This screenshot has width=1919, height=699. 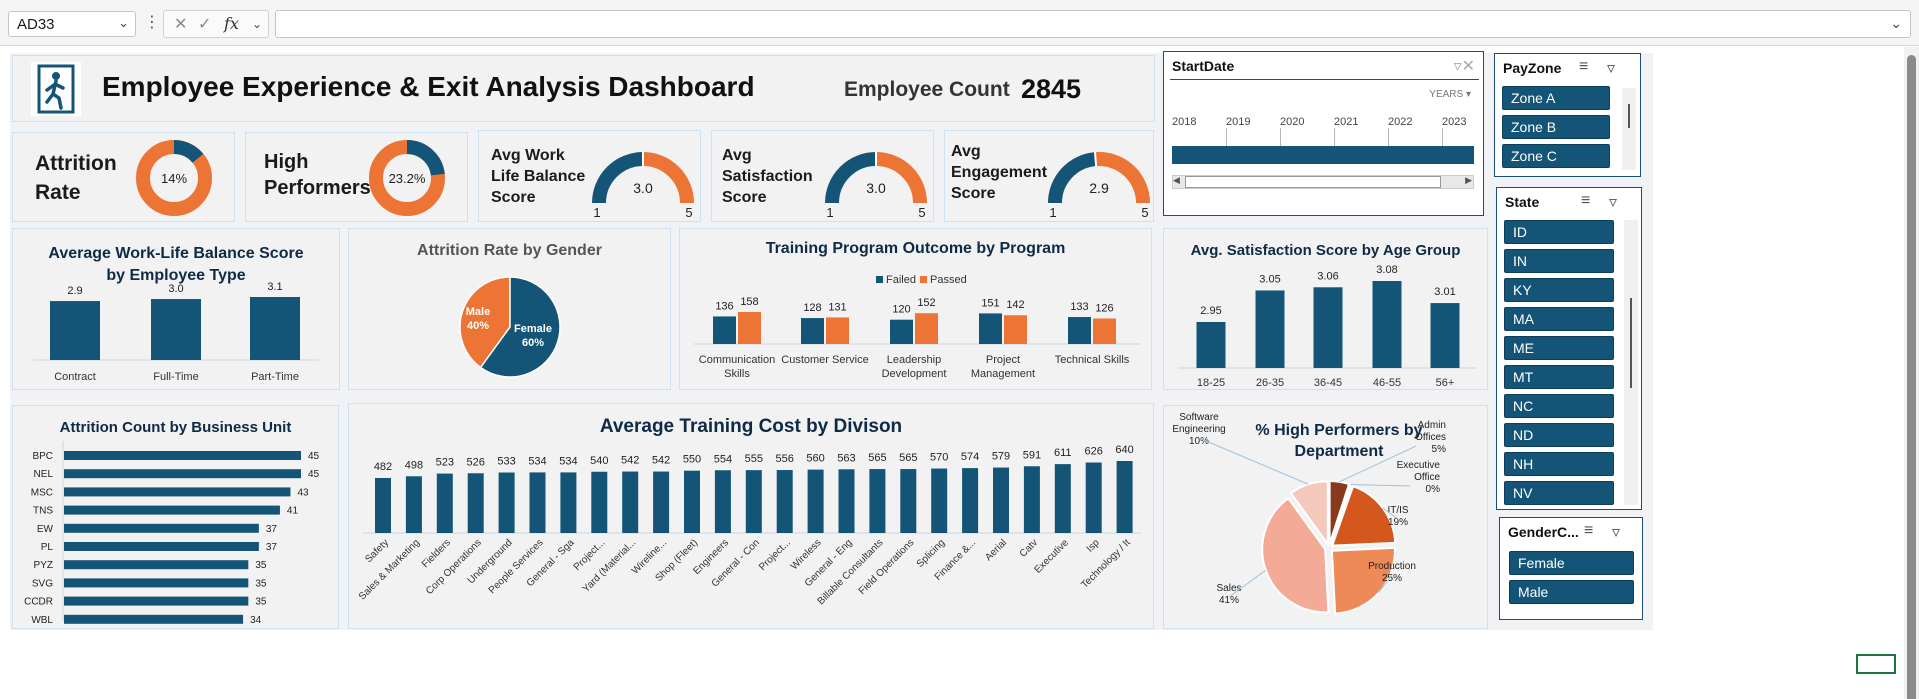 What do you see at coordinates (1556, 98) in the screenshot?
I see `payzone-item-zone-a: Zone A` at bounding box center [1556, 98].